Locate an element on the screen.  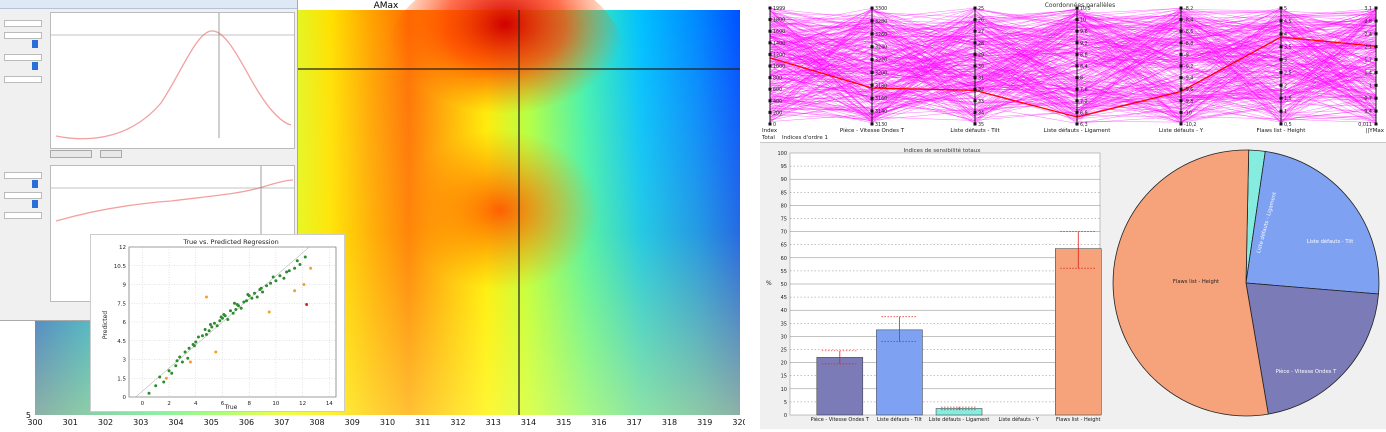
heatmap-x-tick: 304 is located at coordinates (175, 422).